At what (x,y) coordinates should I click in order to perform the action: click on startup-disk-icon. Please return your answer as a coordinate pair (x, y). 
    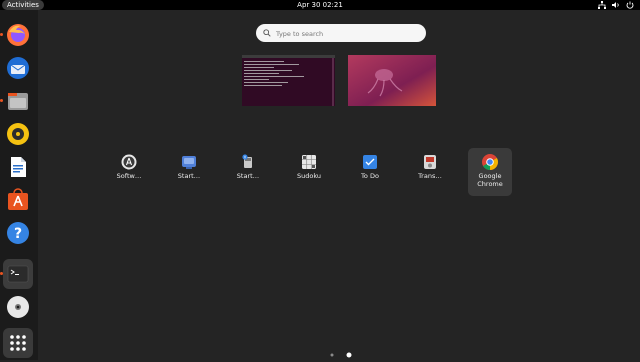
    Looking at the image, I should click on (189, 162).